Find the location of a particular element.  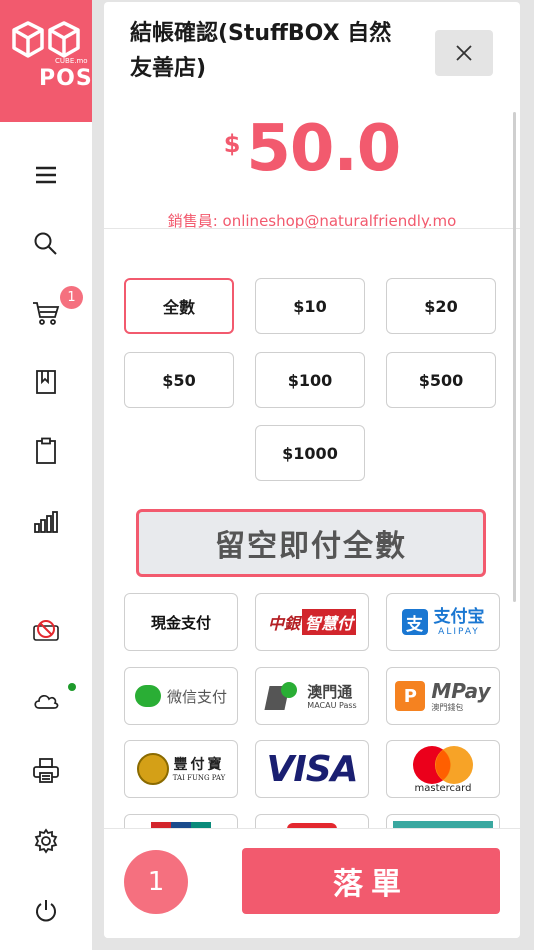

boc-label: 中銀 is located at coordinates (283, 623).